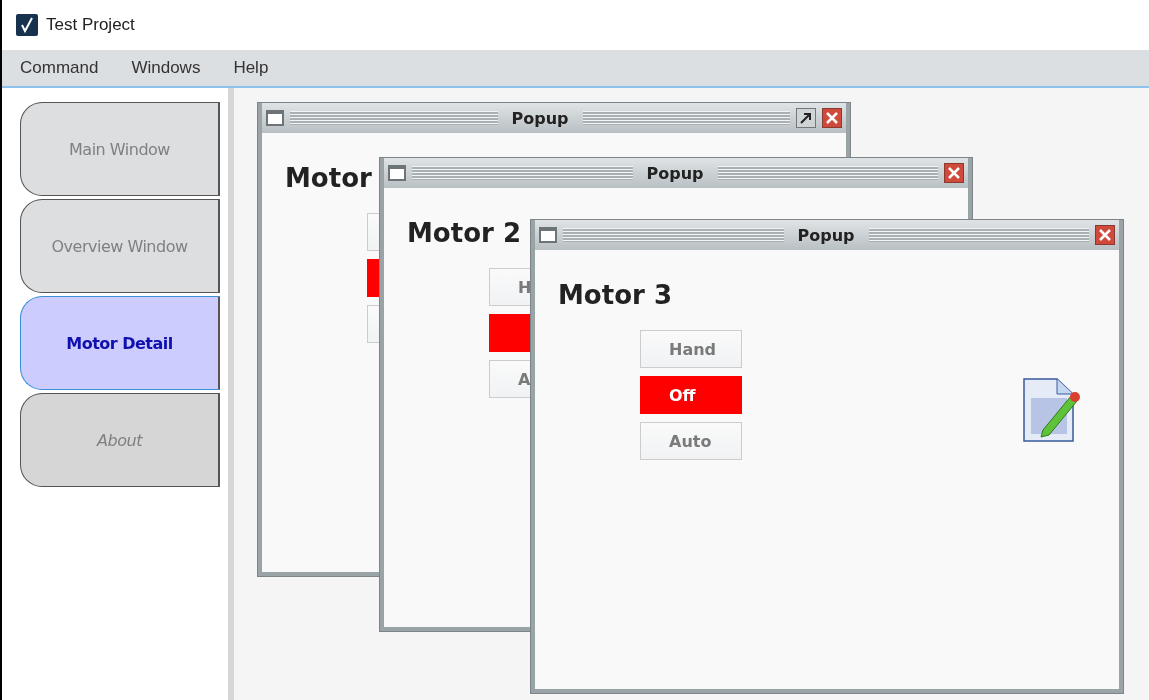 The width and height of the screenshot is (1149, 700). What do you see at coordinates (328, 178) in the screenshot?
I see `motor-heading: Motor` at bounding box center [328, 178].